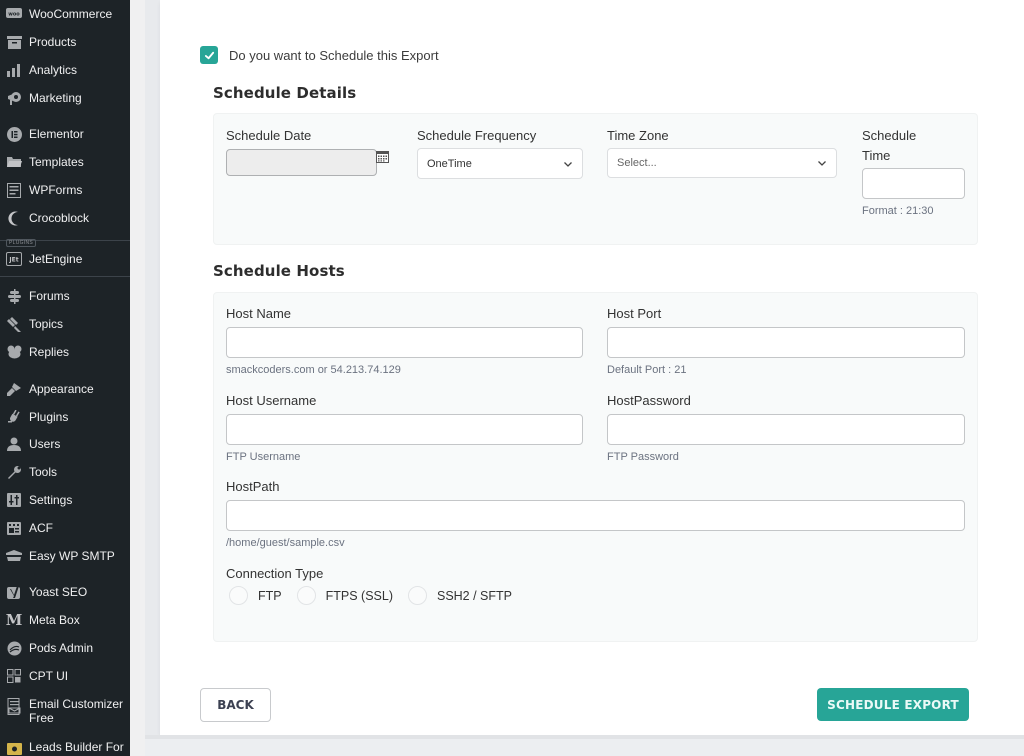  I want to click on sidebar-item-tools: Tools, so click(65, 472).